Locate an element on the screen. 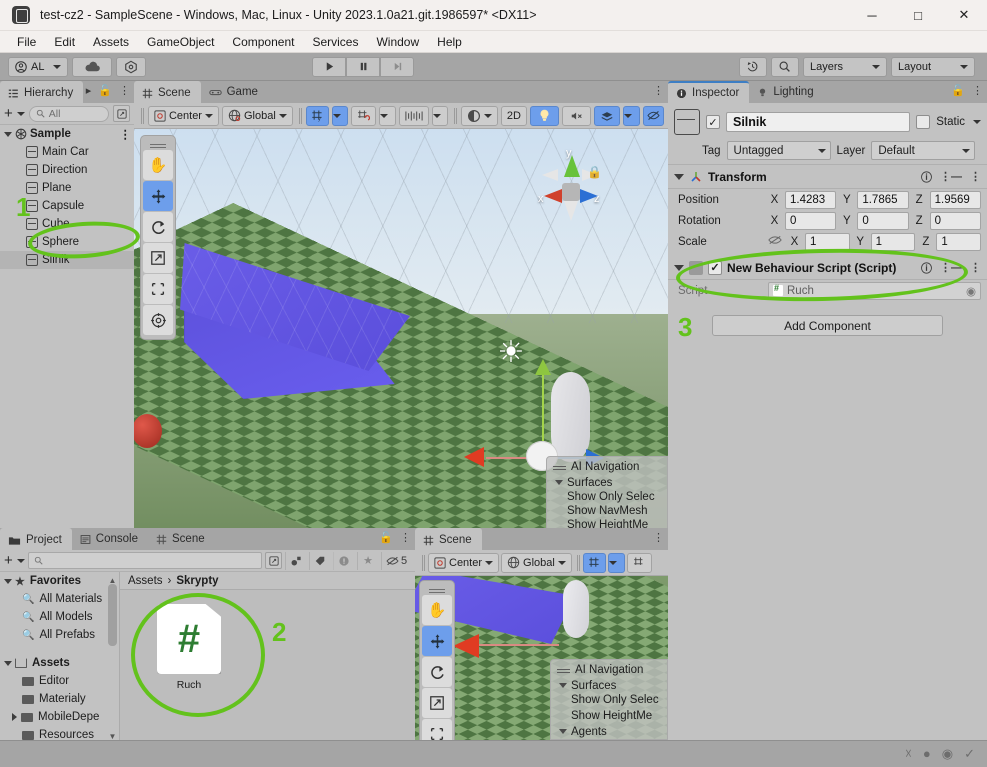 The image size is (987, 767). rotate-tool-button is located at coordinates (437, 672).